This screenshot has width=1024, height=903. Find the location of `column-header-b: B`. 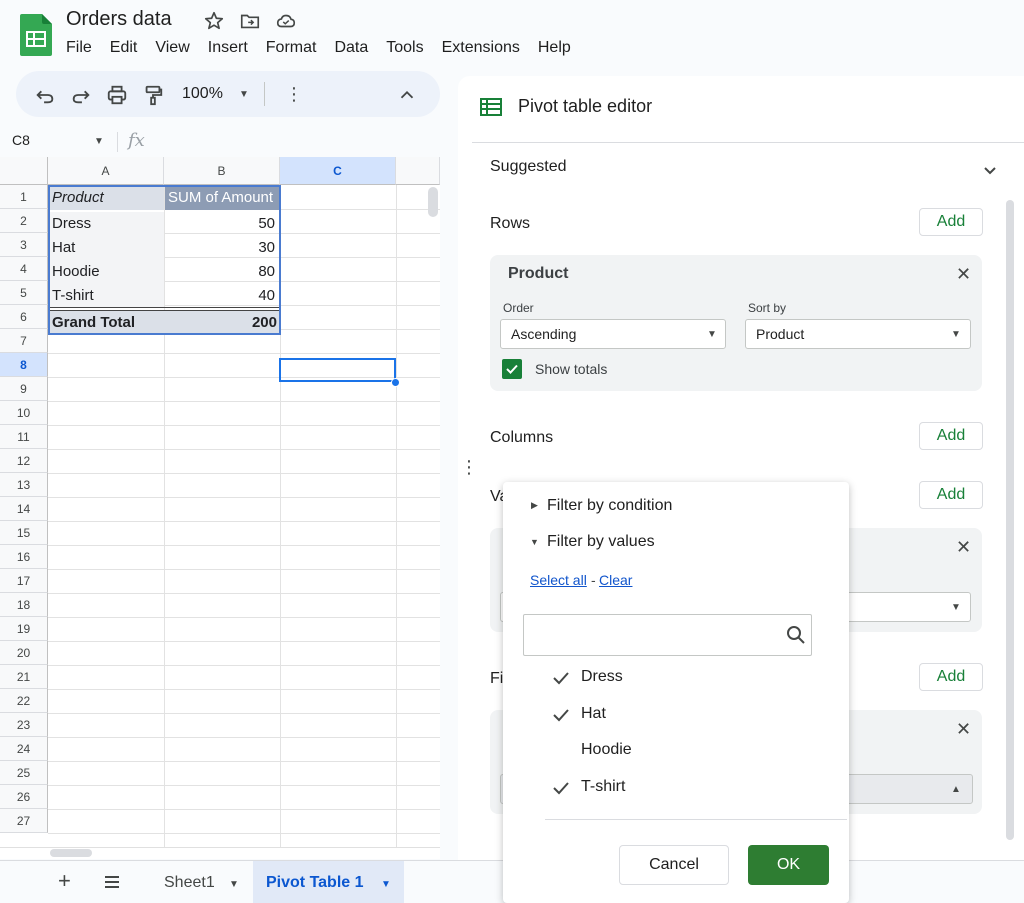

column-header-b: B is located at coordinates (222, 171).